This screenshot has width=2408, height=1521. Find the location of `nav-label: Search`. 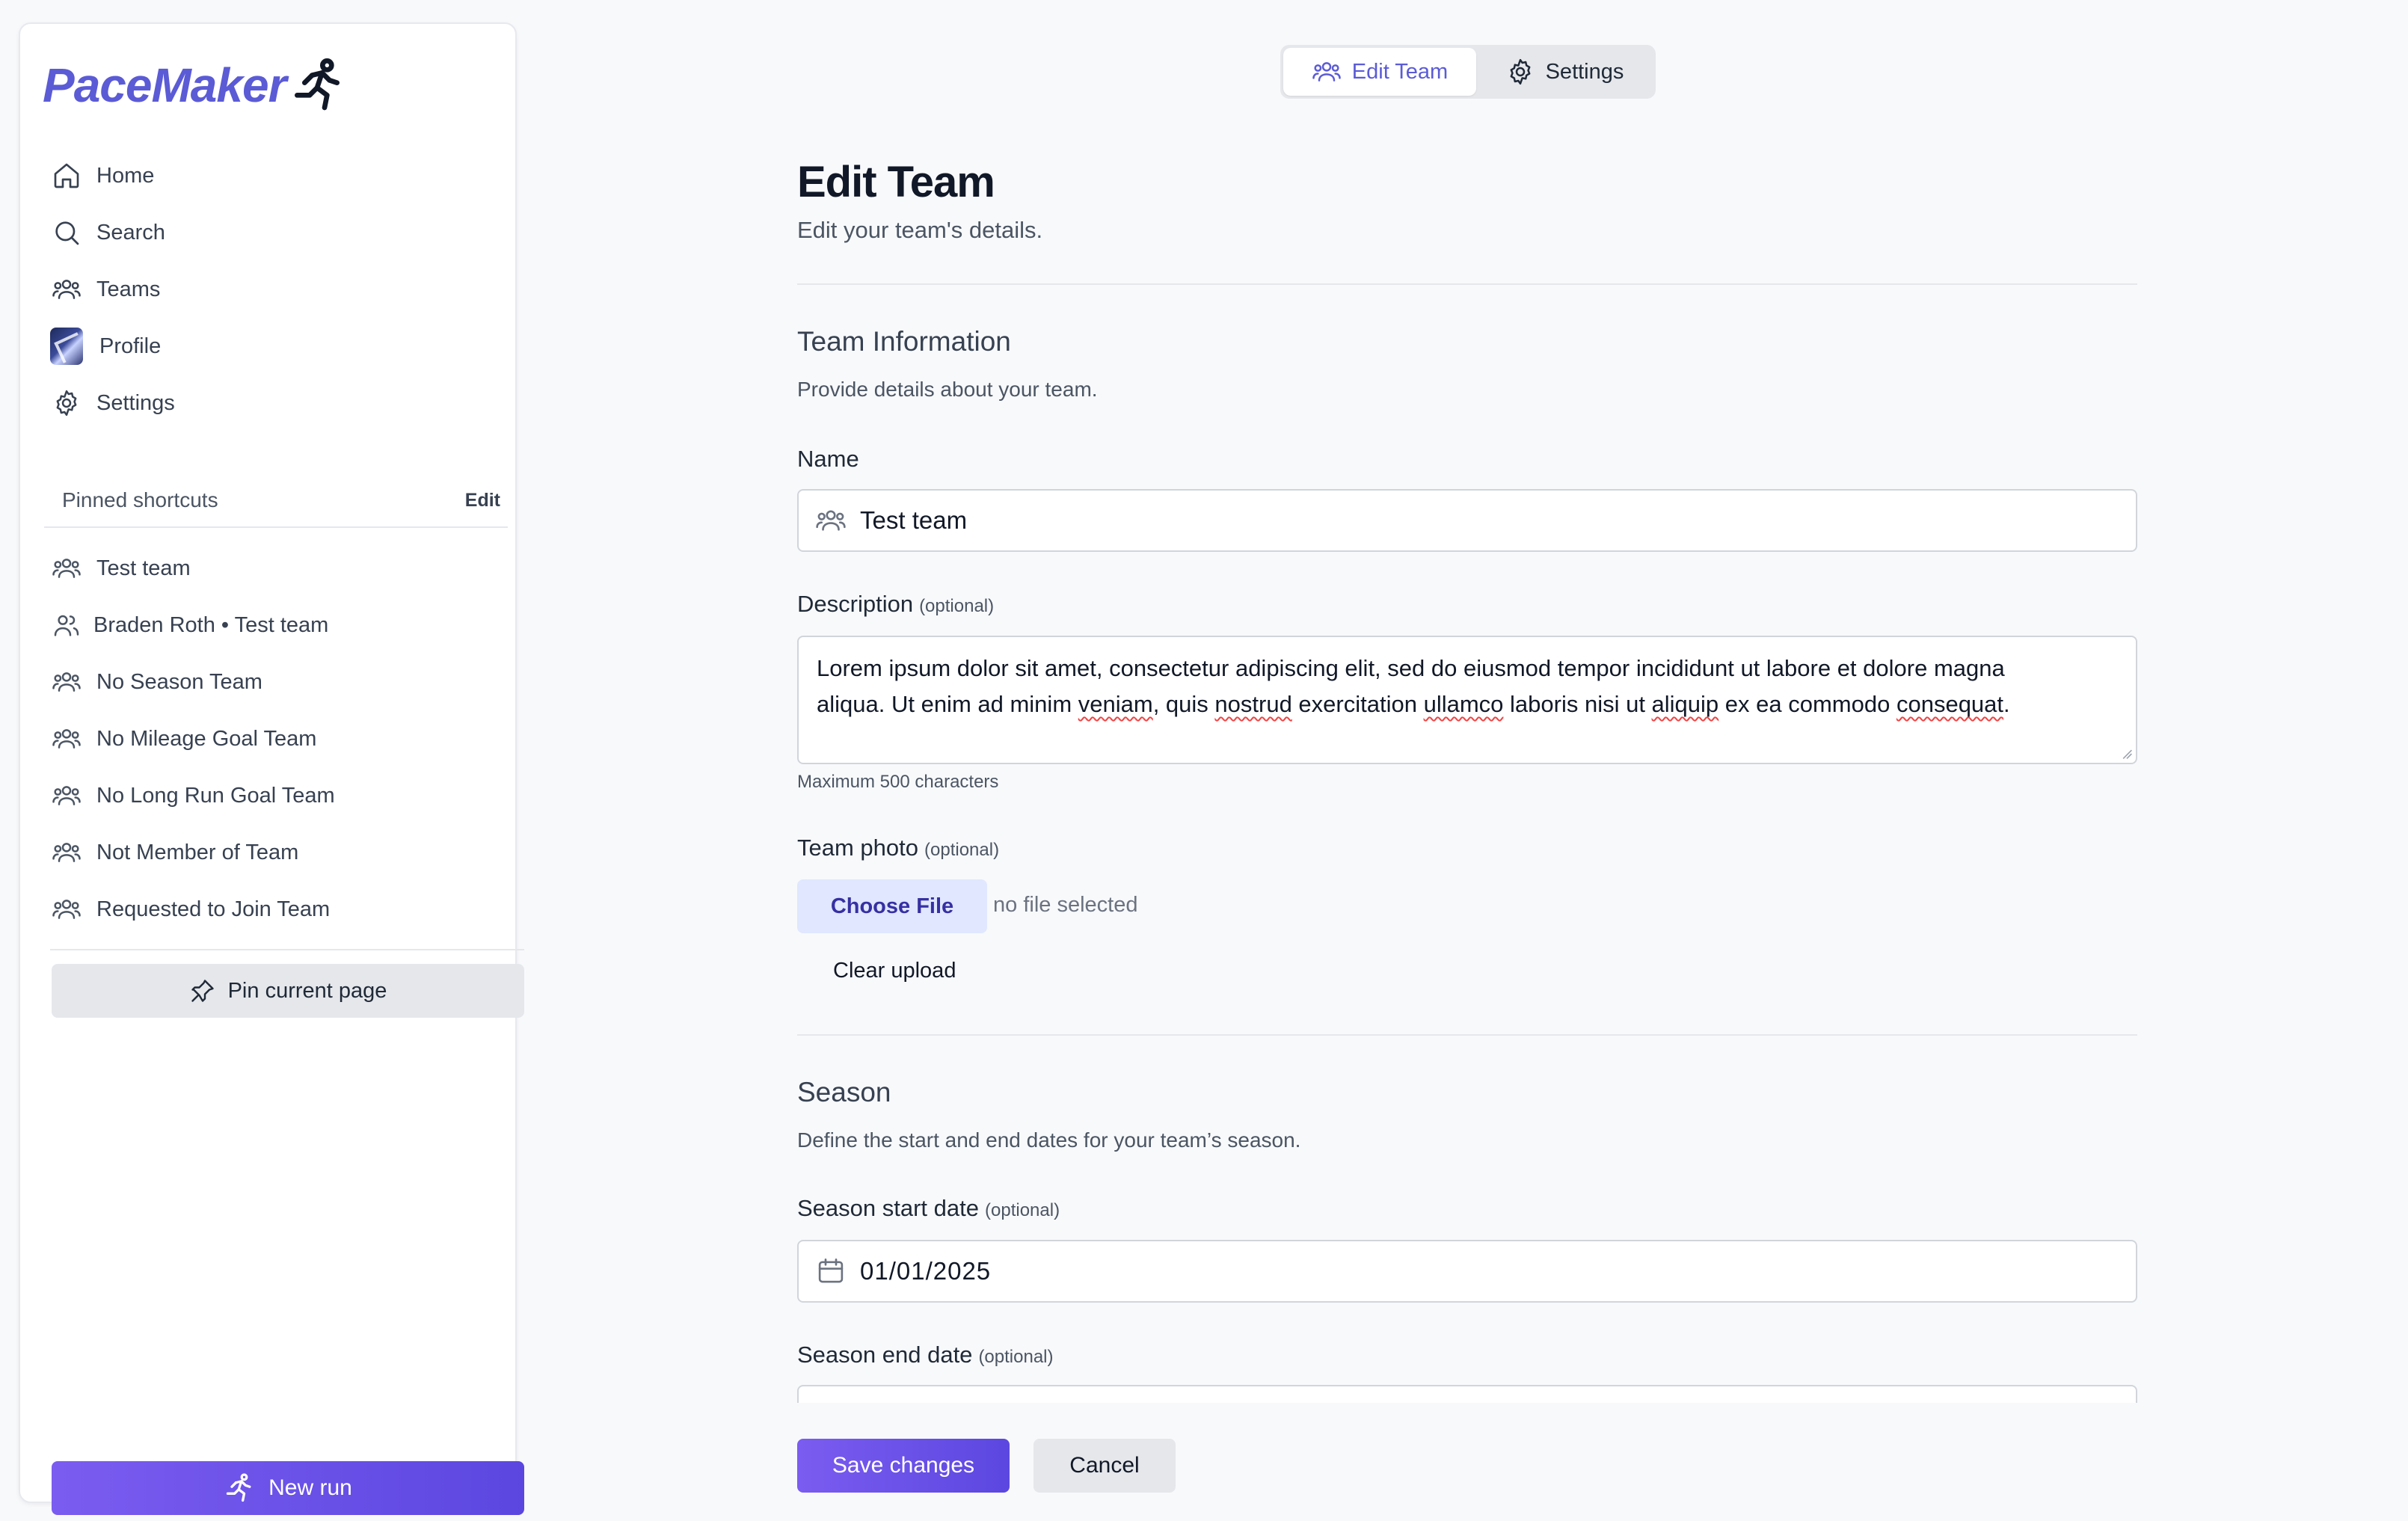

nav-label: Search is located at coordinates (130, 232).